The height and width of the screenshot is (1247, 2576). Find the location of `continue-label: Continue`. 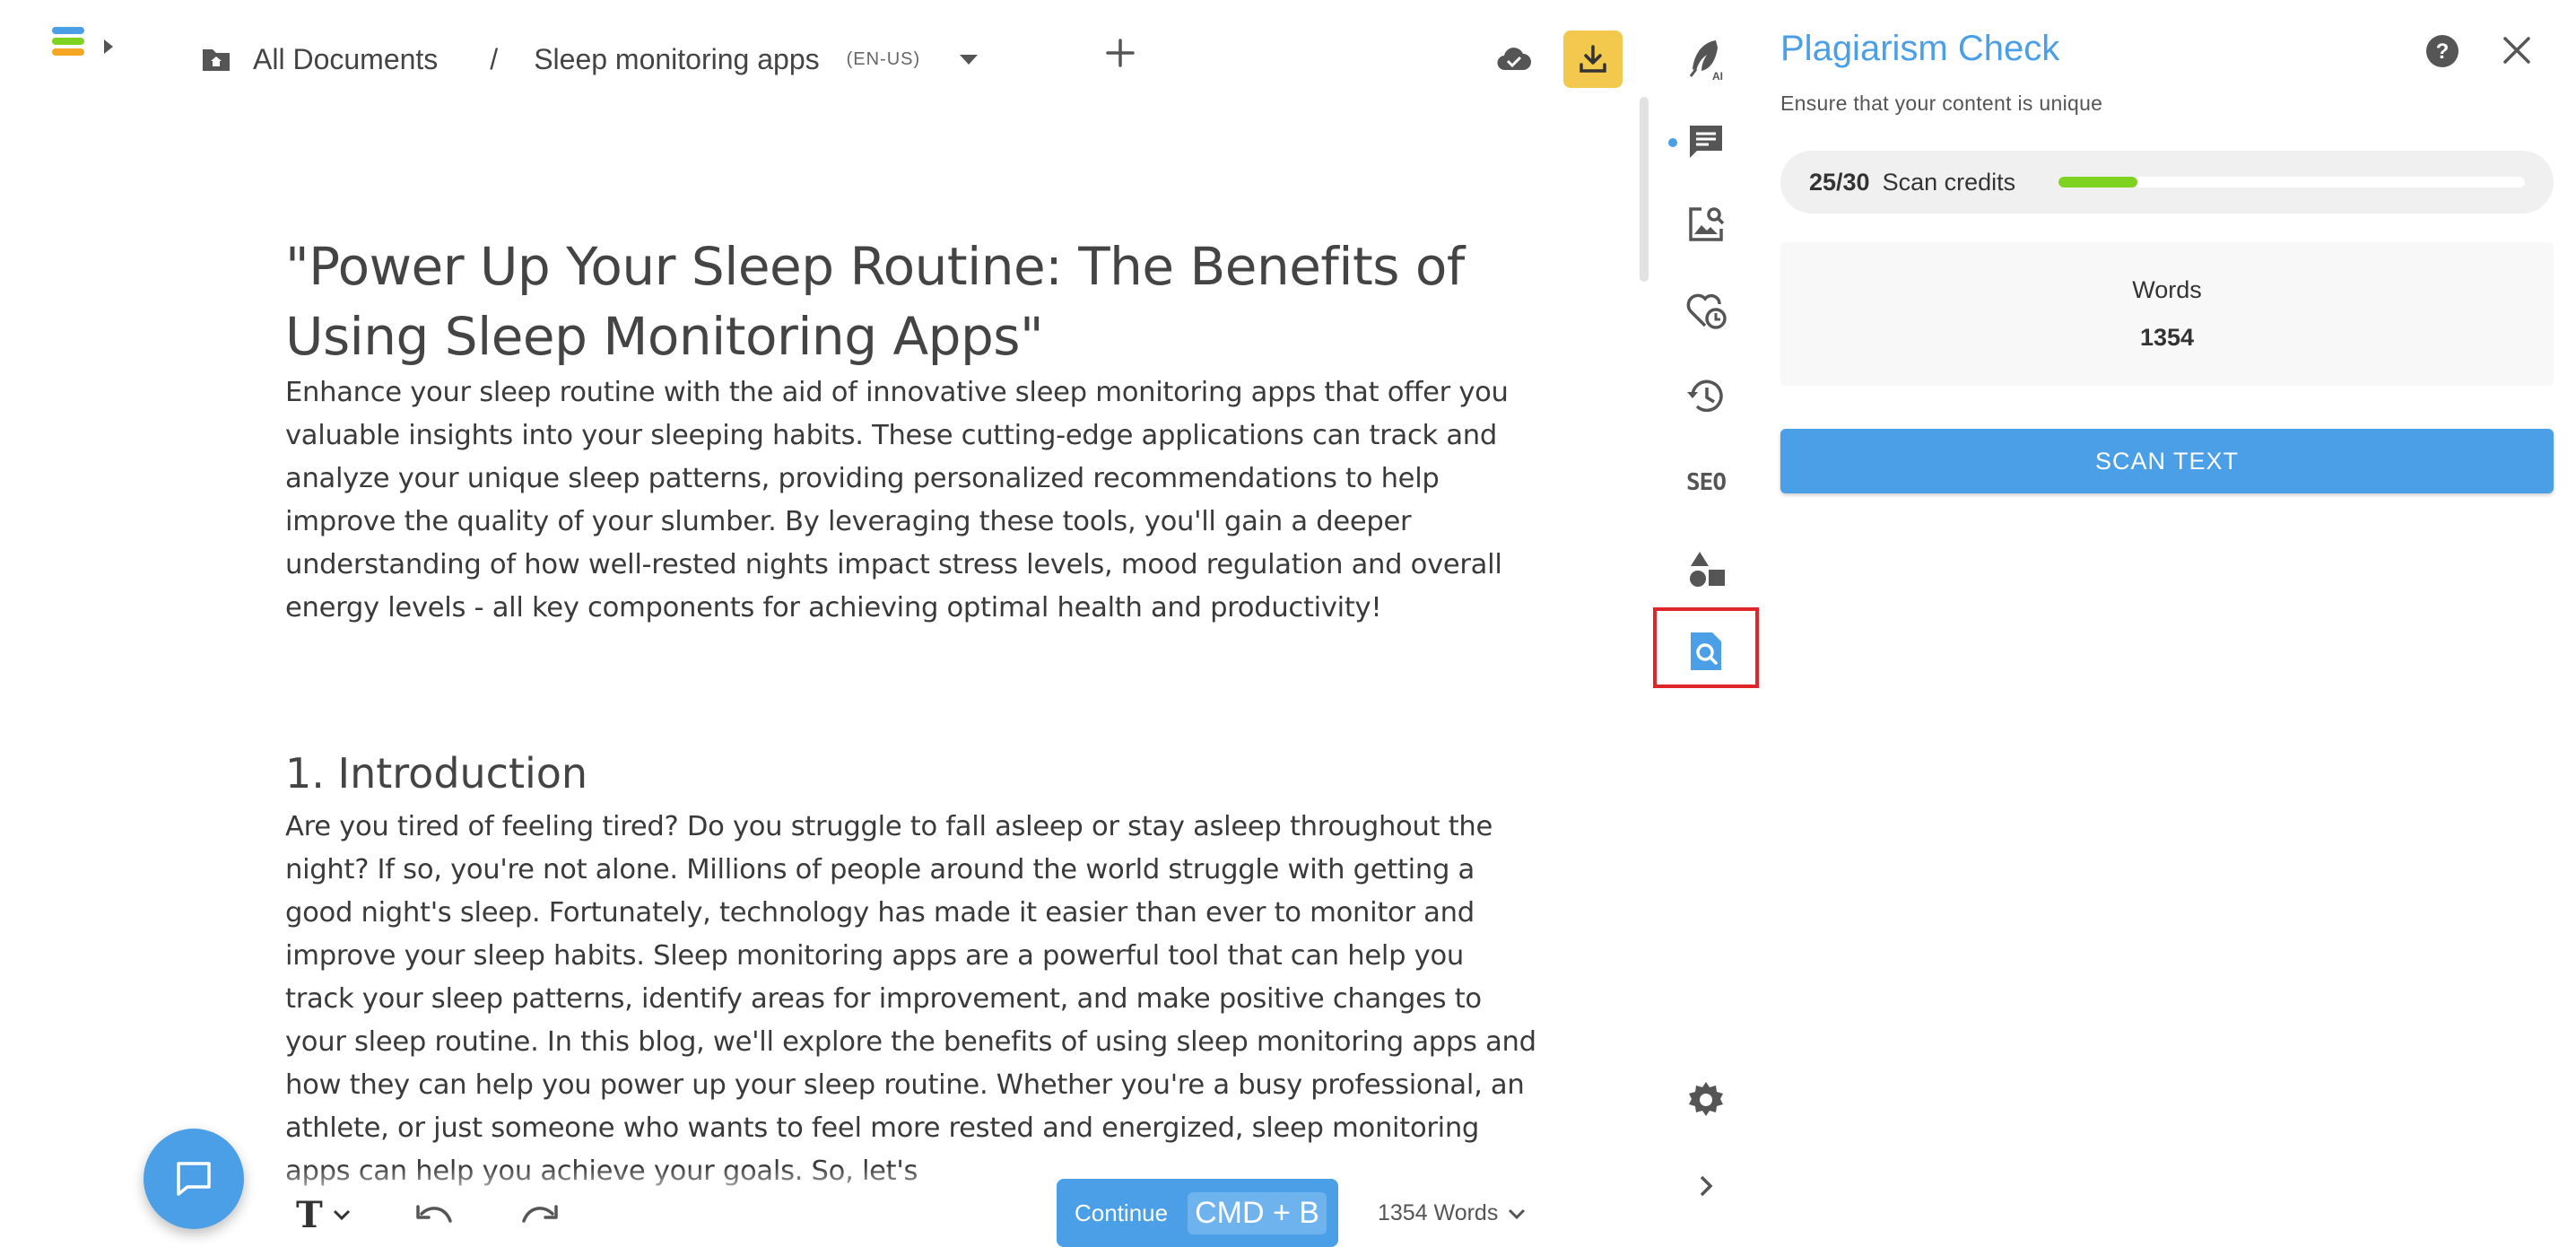

continue-label: Continue is located at coordinates (1122, 1212).